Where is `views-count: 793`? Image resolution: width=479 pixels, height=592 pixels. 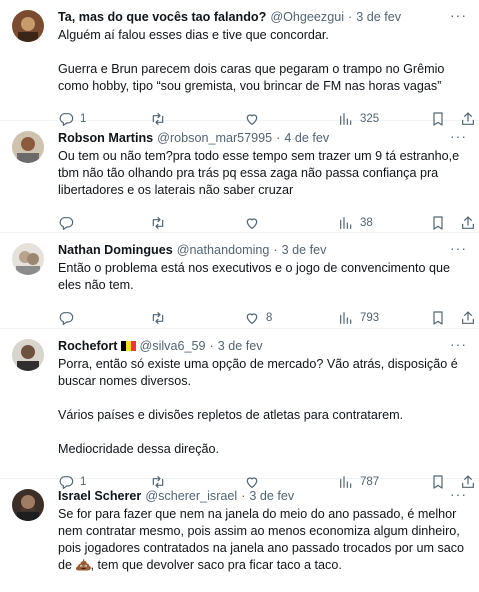
views-count: 793 is located at coordinates (370, 318).